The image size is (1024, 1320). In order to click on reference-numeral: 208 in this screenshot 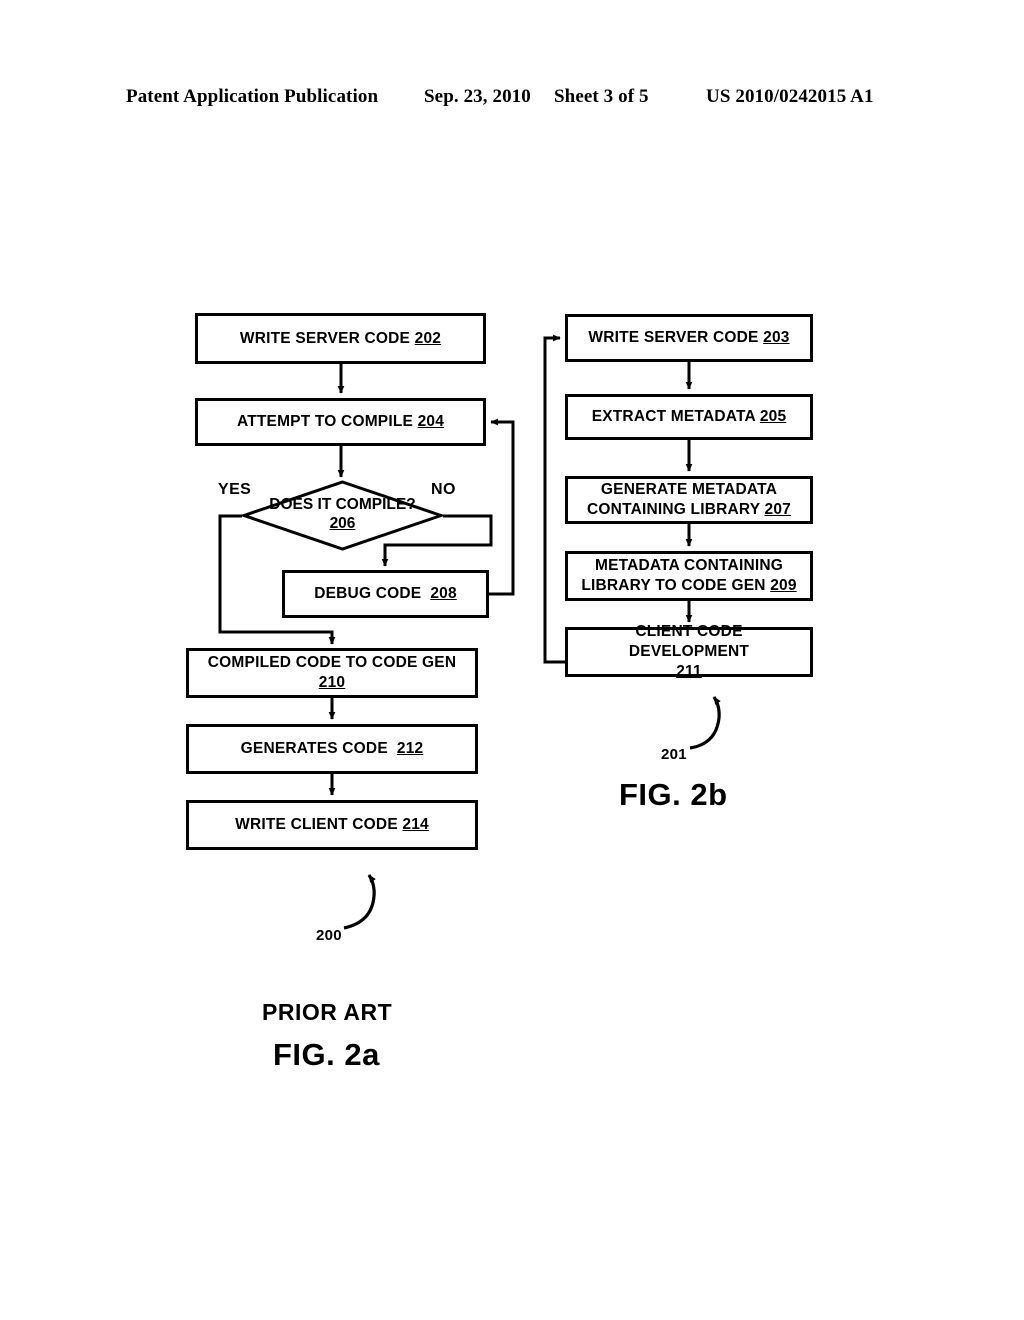, I will do `click(443, 594)`.